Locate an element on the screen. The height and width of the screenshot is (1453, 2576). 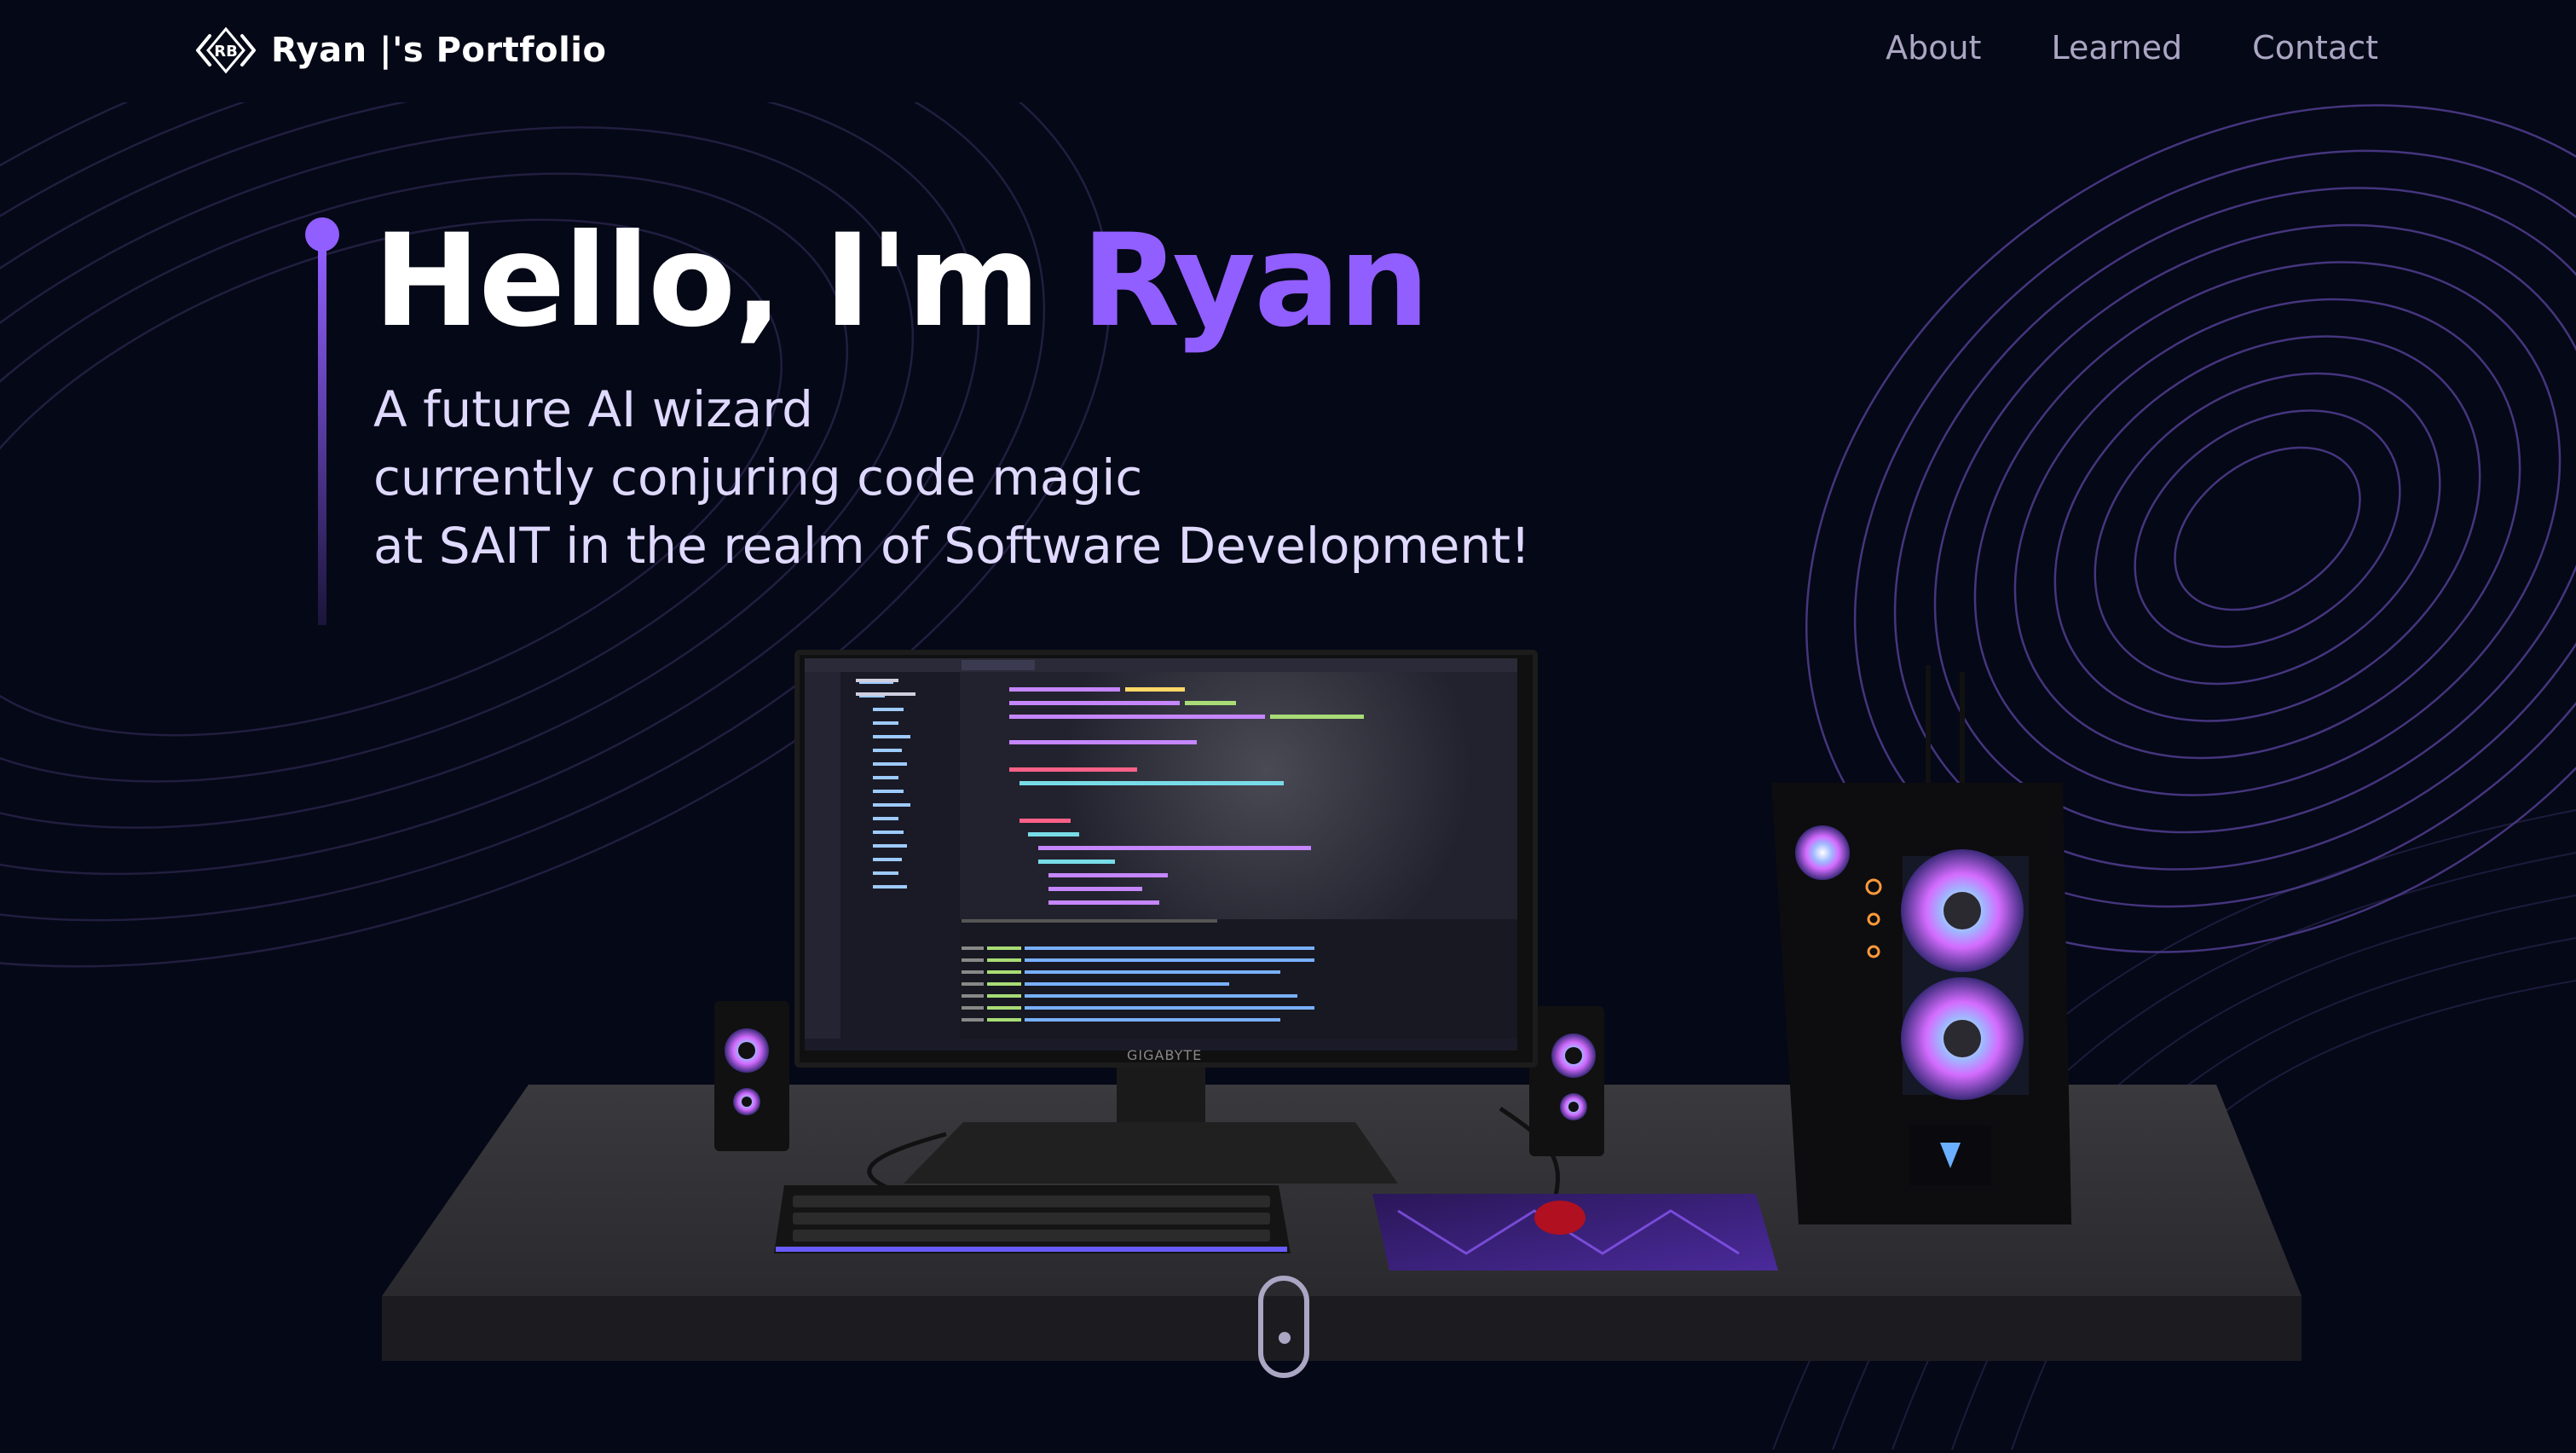
nav-links: About Learned Contact is located at coordinates (2132, 48).